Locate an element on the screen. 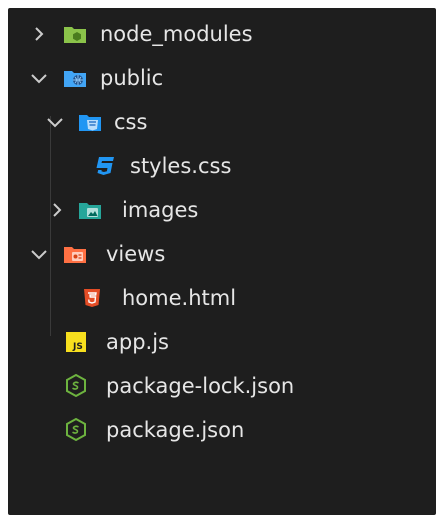  tree-item-views: views is located at coordinates (222, 254).